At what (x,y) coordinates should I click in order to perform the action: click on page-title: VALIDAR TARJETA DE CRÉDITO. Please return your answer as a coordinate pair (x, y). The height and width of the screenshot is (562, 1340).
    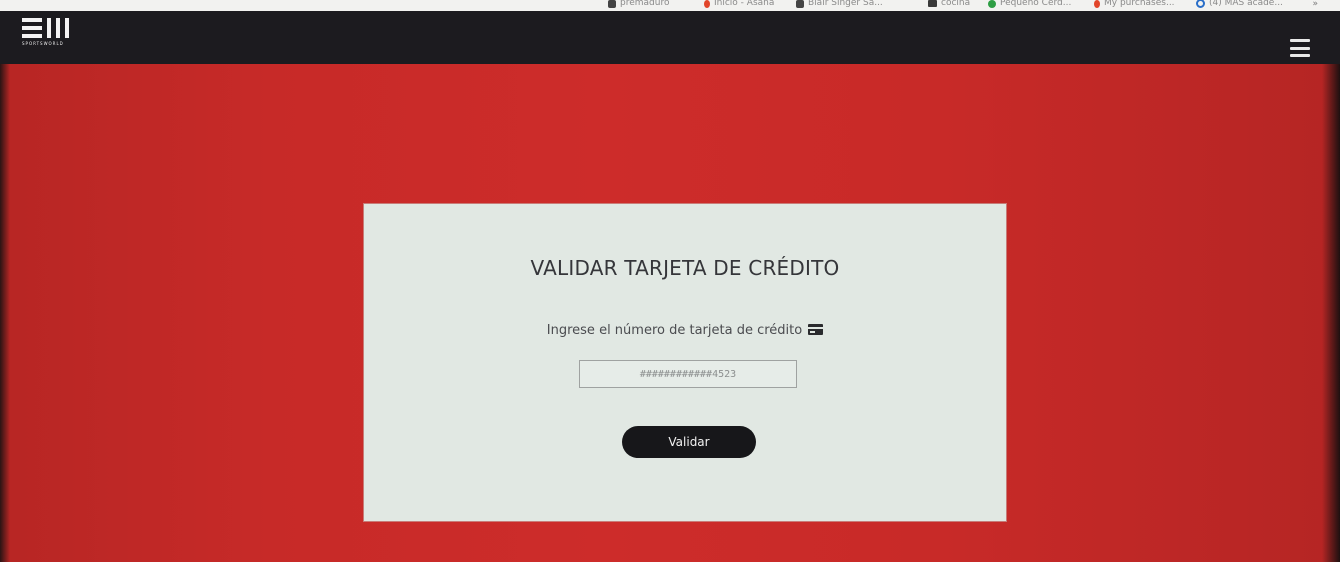
    Looking at the image, I should click on (685, 268).